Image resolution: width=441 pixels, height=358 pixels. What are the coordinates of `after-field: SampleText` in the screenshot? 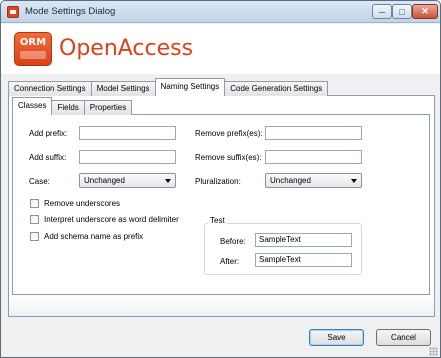 It's located at (303, 260).